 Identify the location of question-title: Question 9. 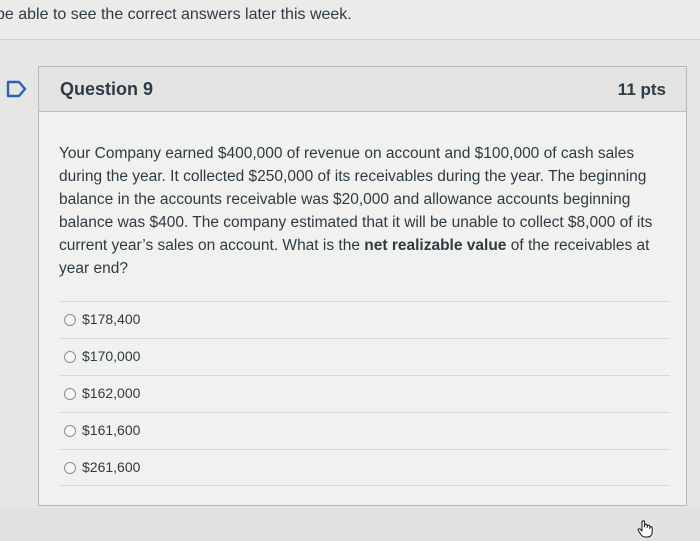
(107, 89).